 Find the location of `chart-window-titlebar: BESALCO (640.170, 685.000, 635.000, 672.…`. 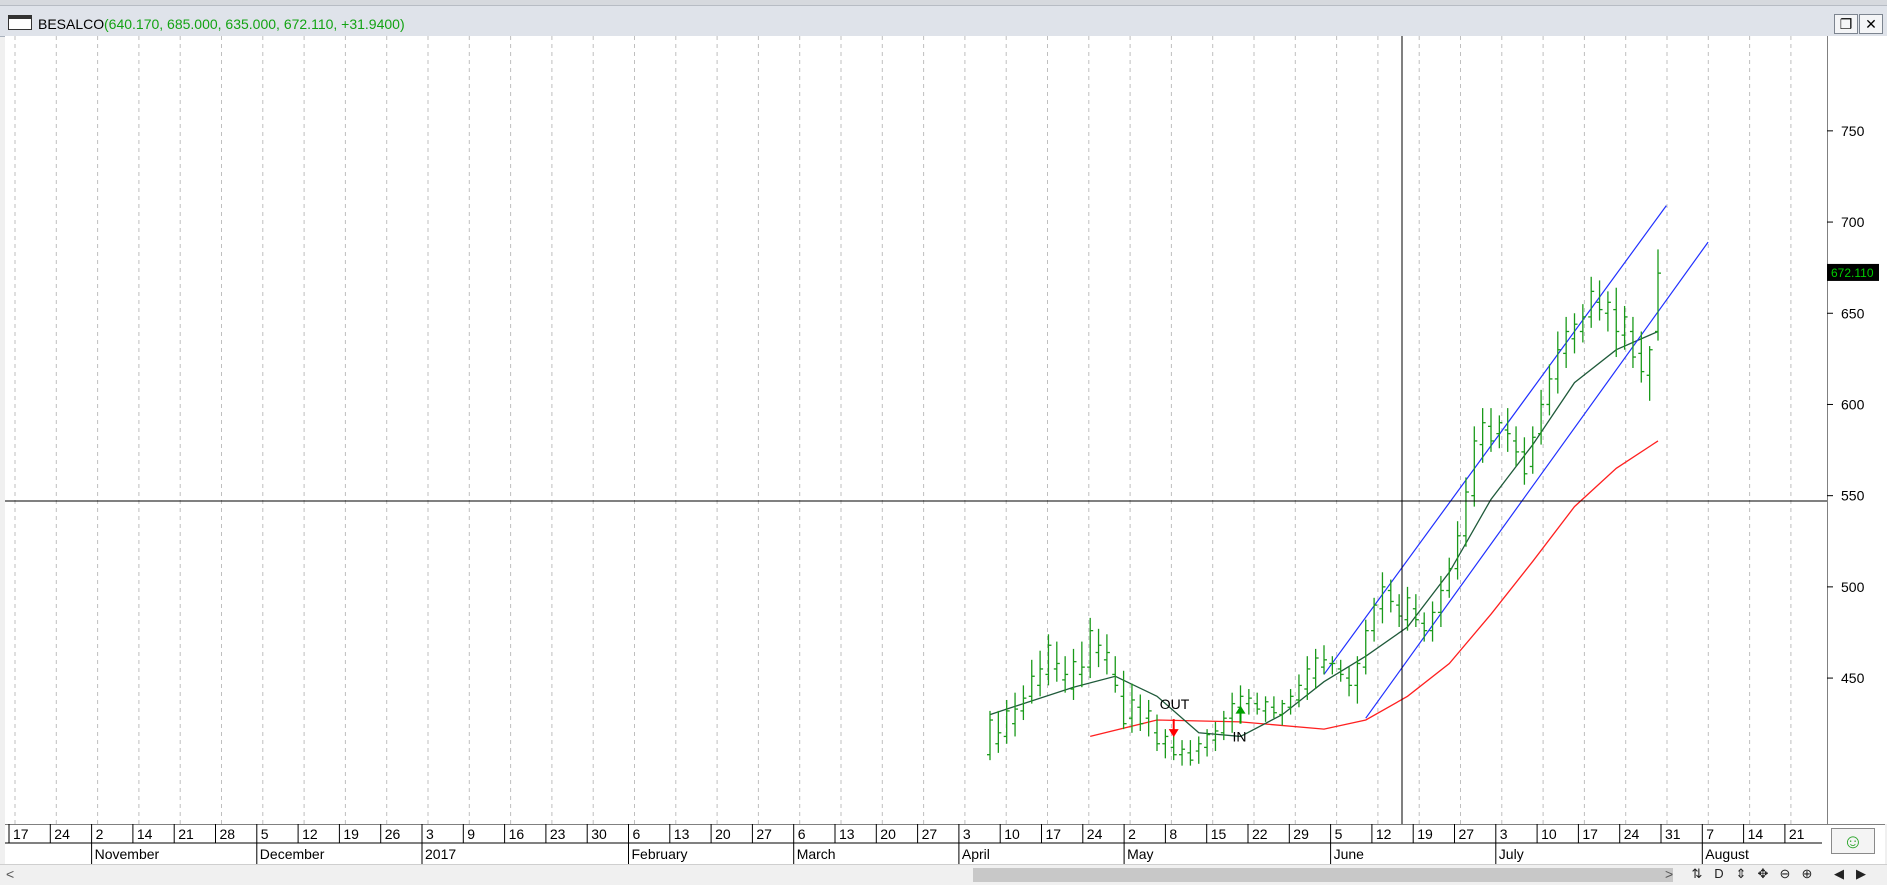

chart-window-titlebar: BESALCO (640.170, 685.000, 635.000, 672.… is located at coordinates (943, 21).